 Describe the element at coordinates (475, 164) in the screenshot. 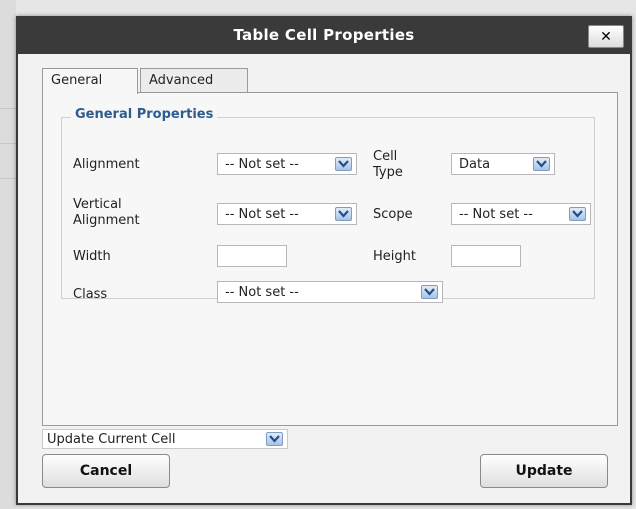

I see `cell-type-value: Data` at that location.